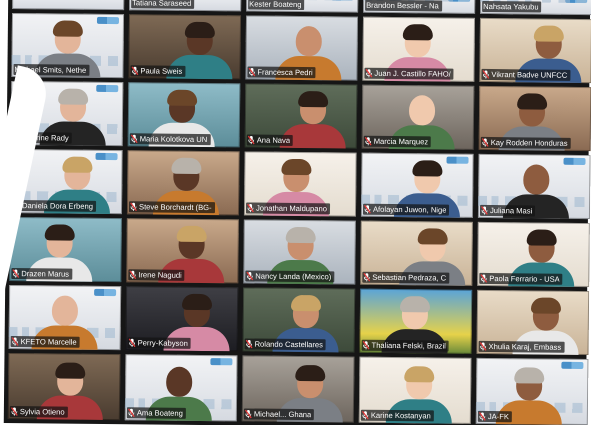 The width and height of the screenshot is (591, 425). Describe the element at coordinates (533, 322) in the screenshot. I see `participant-tile: Xhulia Karaj, Embass` at that location.